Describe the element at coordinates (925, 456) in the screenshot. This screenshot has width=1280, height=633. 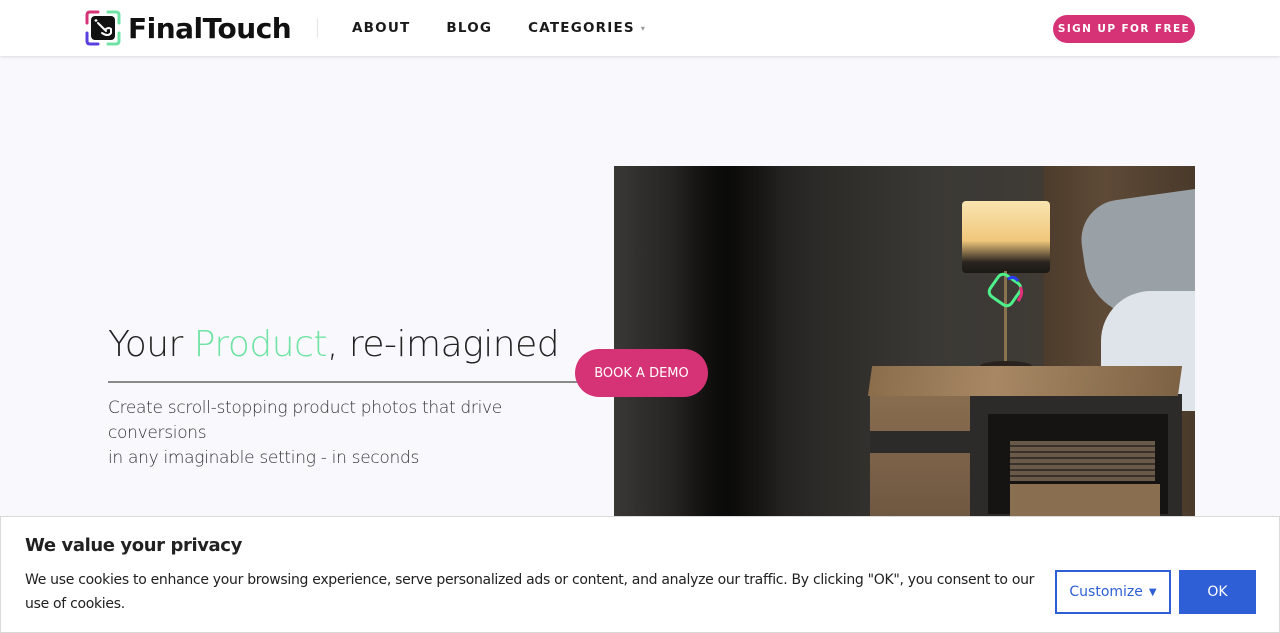
I see `nightstand-side` at that location.